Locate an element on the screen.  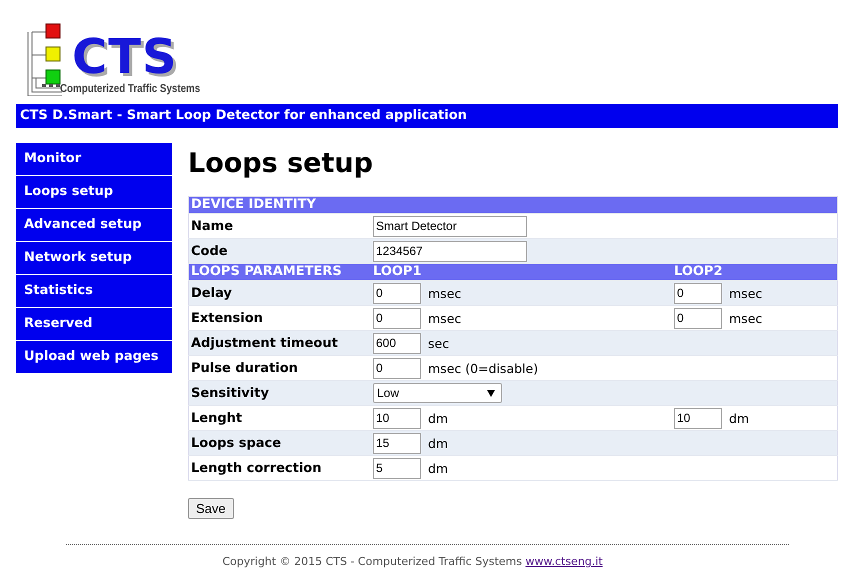
copyright-text: Copyright © 2015 CTS - Computerized Traffic Systems is located at coordinates (372, 561).